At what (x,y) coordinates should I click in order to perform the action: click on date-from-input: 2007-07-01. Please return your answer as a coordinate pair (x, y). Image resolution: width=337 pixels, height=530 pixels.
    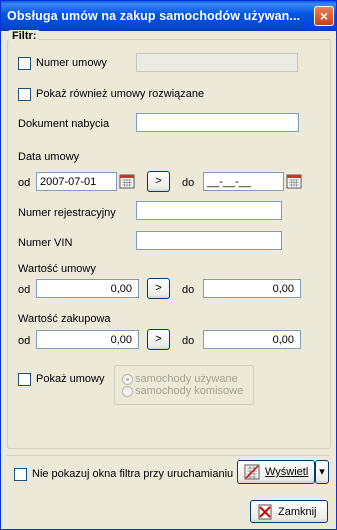
    Looking at the image, I should click on (76, 181).